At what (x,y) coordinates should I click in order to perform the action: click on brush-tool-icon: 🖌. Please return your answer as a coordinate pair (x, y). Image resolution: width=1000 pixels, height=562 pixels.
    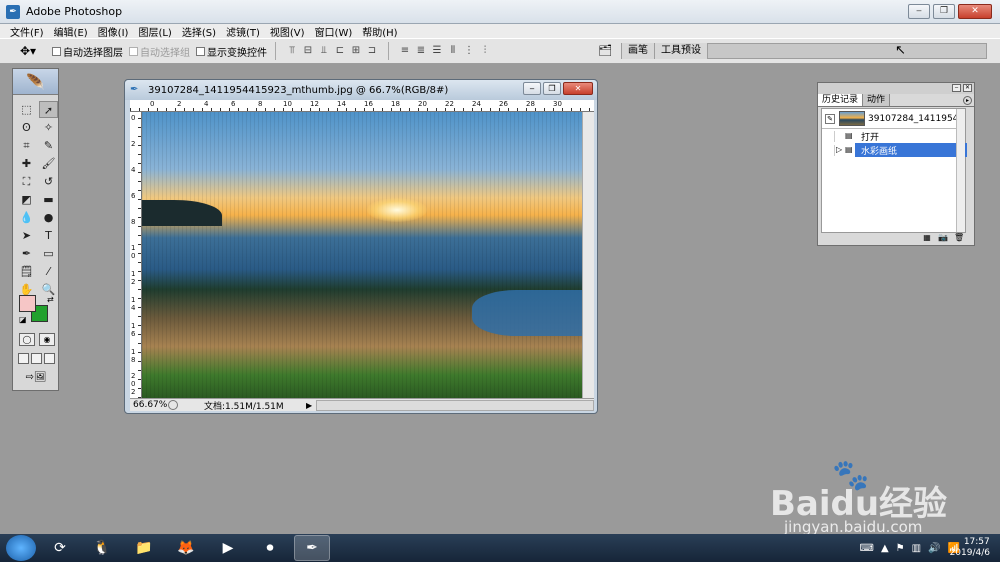
    Looking at the image, I should click on (48, 163).